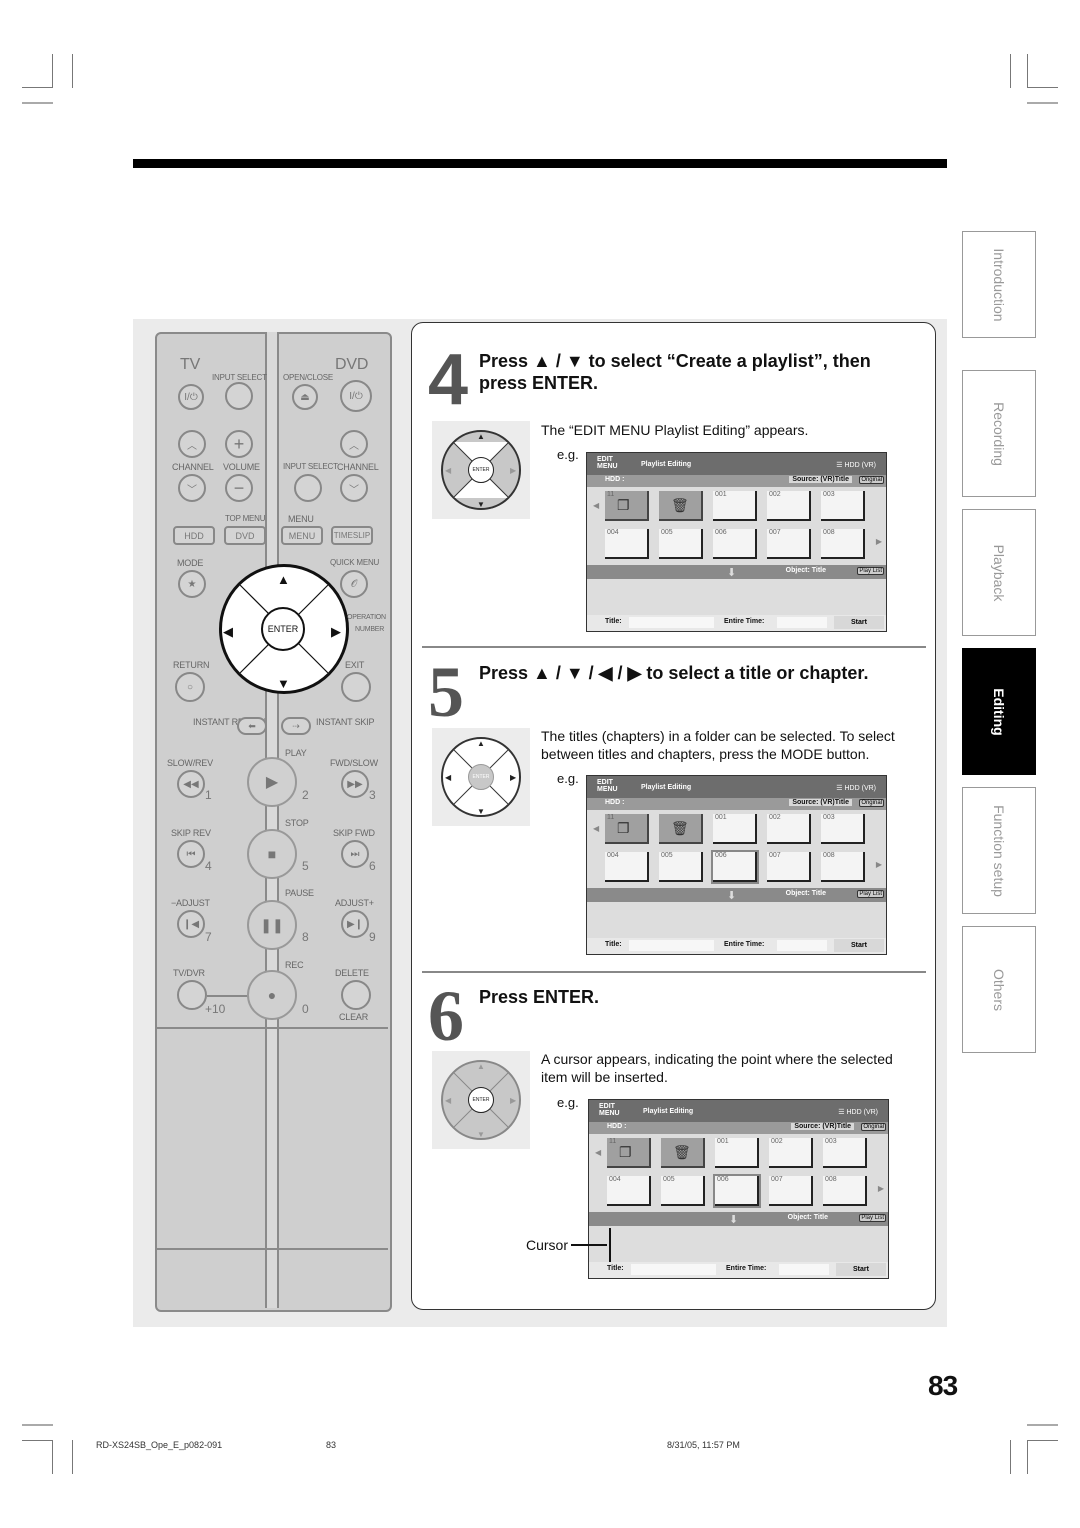 This screenshot has width=1080, height=1528. Describe the element at coordinates (999, 850) in the screenshot. I see `tab-function-setup: Function setup` at that location.